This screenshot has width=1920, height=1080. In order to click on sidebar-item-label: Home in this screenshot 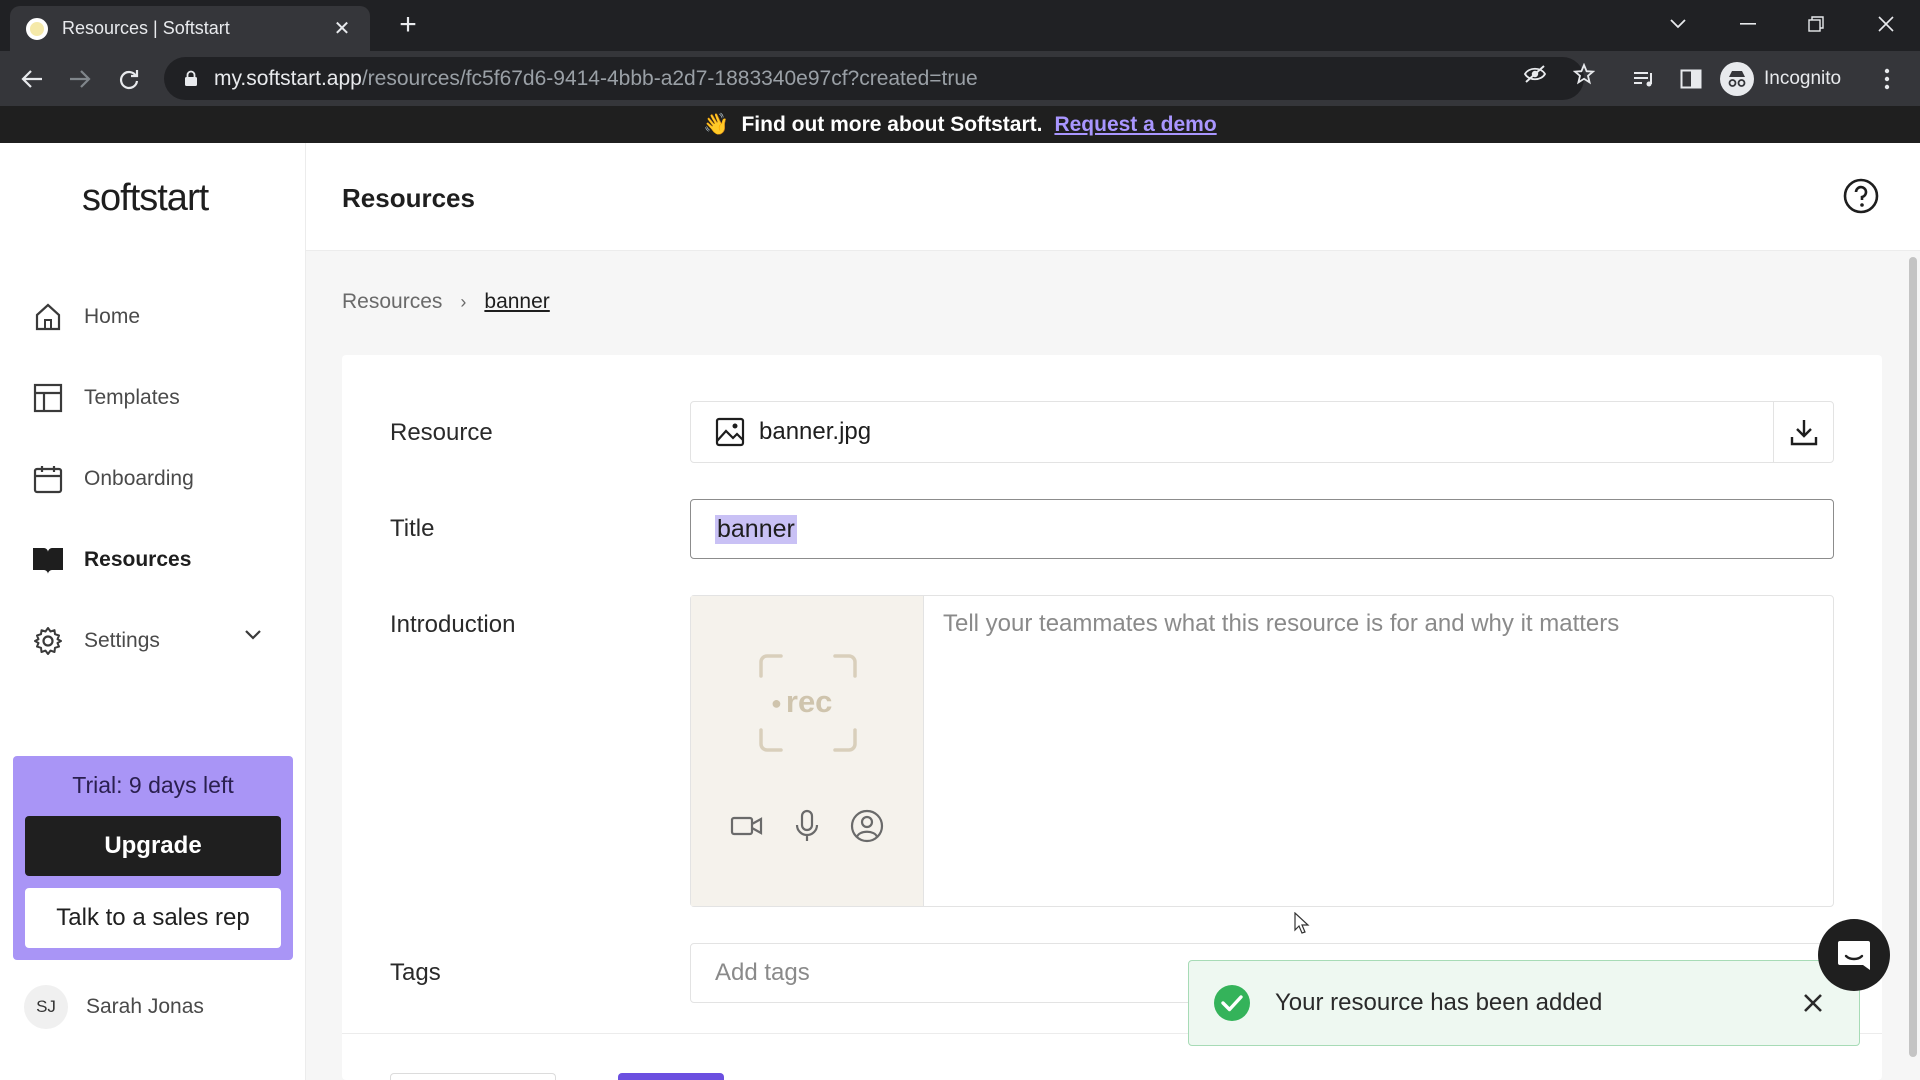, I will do `click(112, 316)`.